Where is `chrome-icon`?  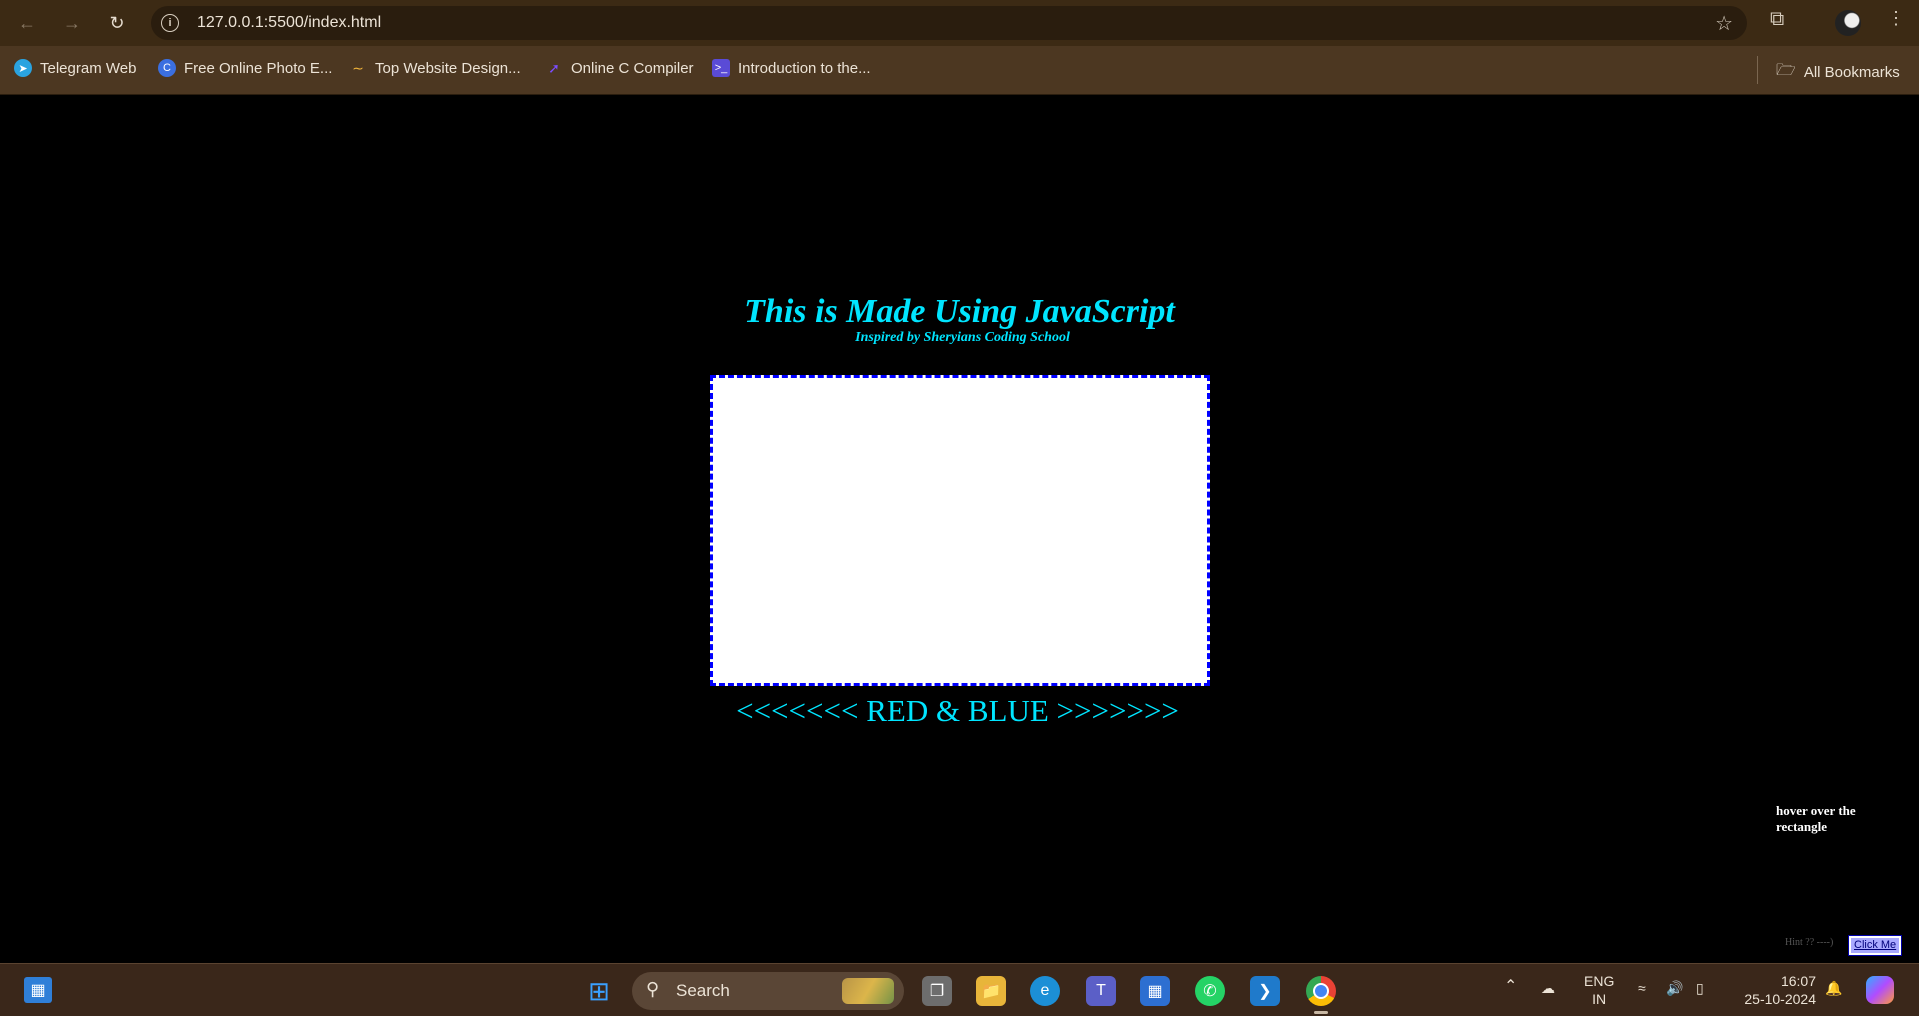 chrome-icon is located at coordinates (1321, 991).